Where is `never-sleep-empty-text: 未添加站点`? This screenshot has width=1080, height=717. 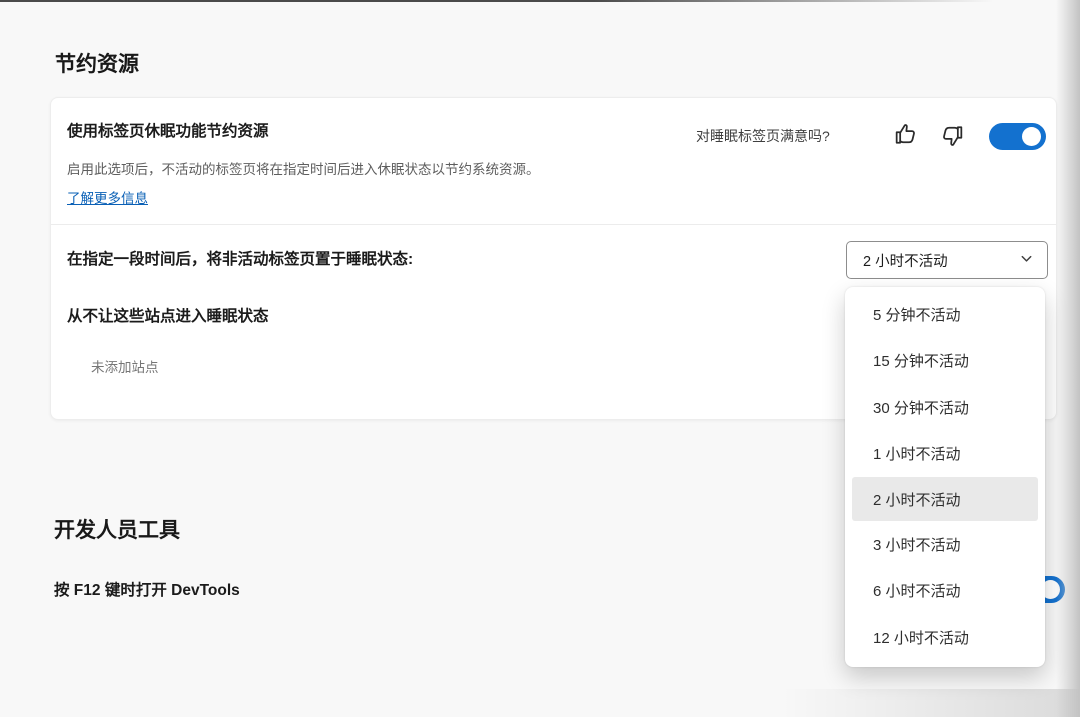
never-sleep-empty-text: 未添加站点 is located at coordinates (125, 367).